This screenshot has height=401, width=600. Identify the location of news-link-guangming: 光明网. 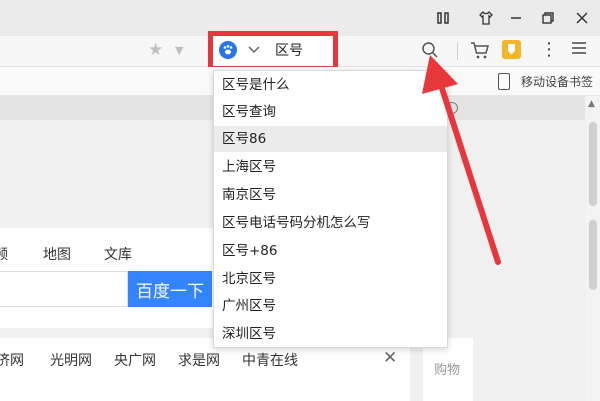
(71, 360).